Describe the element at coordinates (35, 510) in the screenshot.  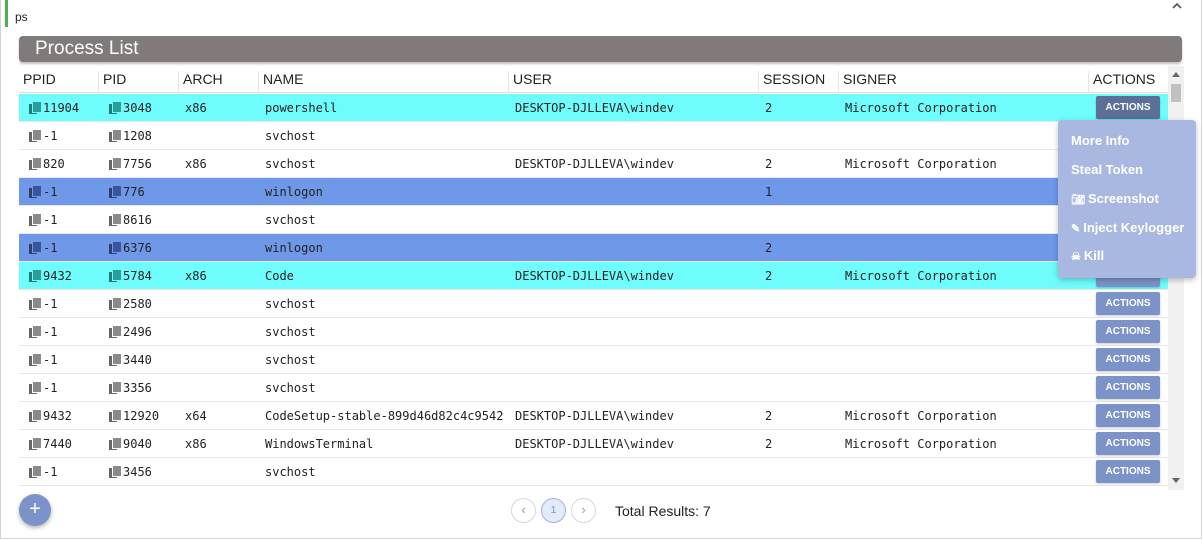
I see `add-button: +` at that location.